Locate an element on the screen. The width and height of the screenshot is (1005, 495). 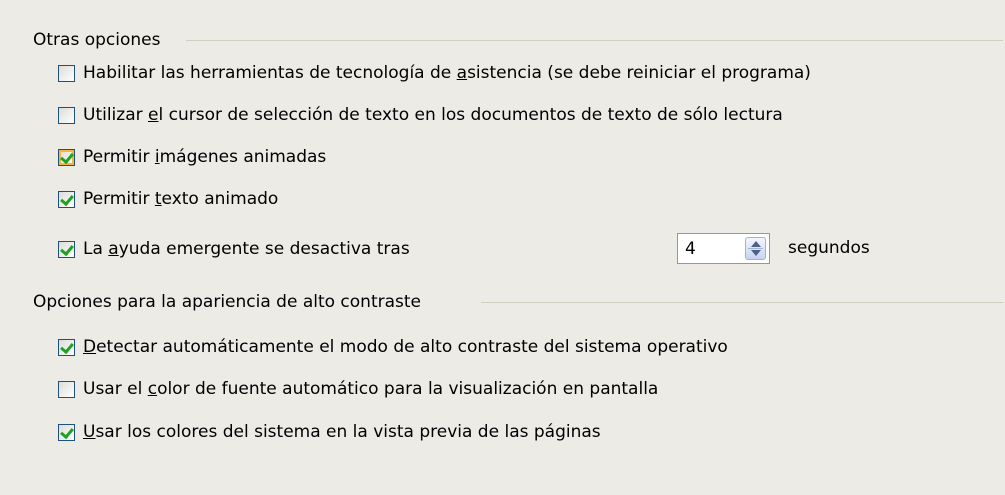
auto-font-color-checkbox is located at coordinates (66, 389).